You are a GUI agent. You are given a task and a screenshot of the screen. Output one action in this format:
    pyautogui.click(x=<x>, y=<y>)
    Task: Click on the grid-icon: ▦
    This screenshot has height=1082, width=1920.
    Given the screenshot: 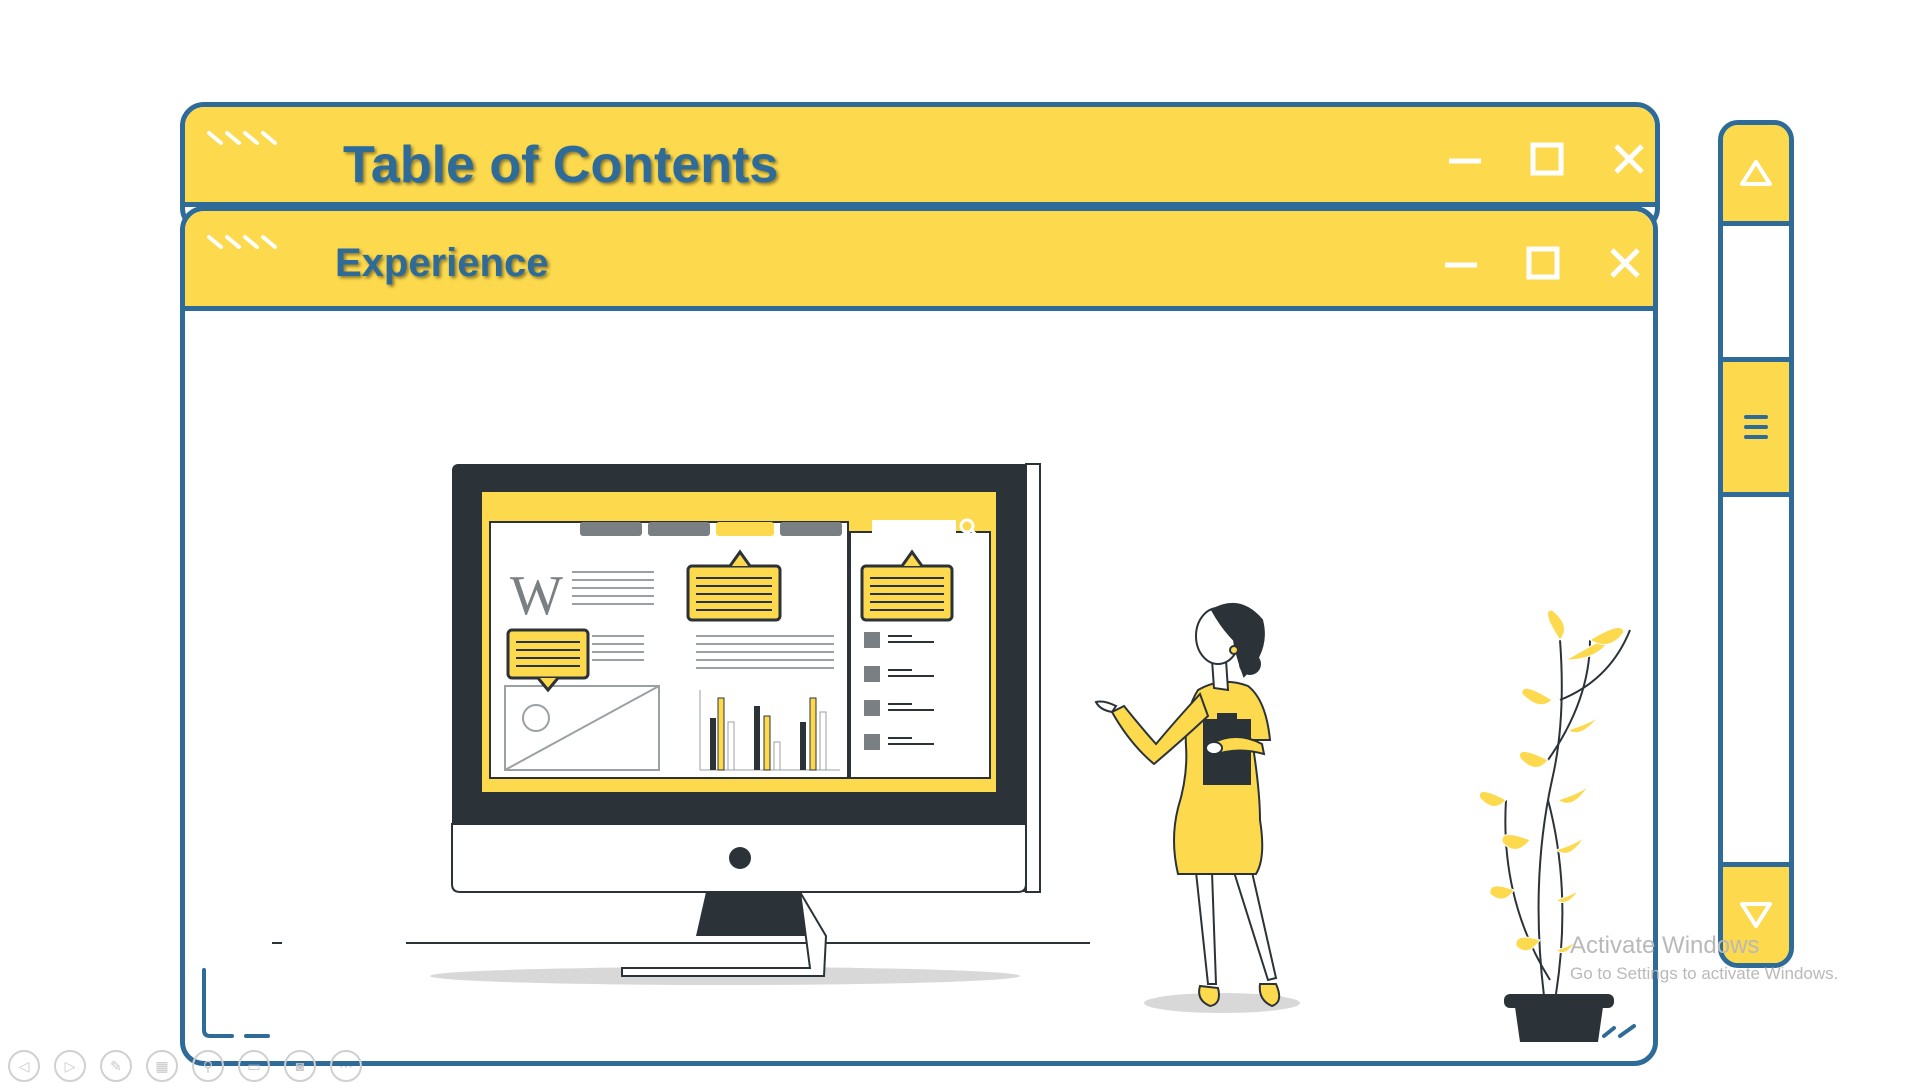 What is the action you would take?
    pyautogui.click(x=162, y=1065)
    